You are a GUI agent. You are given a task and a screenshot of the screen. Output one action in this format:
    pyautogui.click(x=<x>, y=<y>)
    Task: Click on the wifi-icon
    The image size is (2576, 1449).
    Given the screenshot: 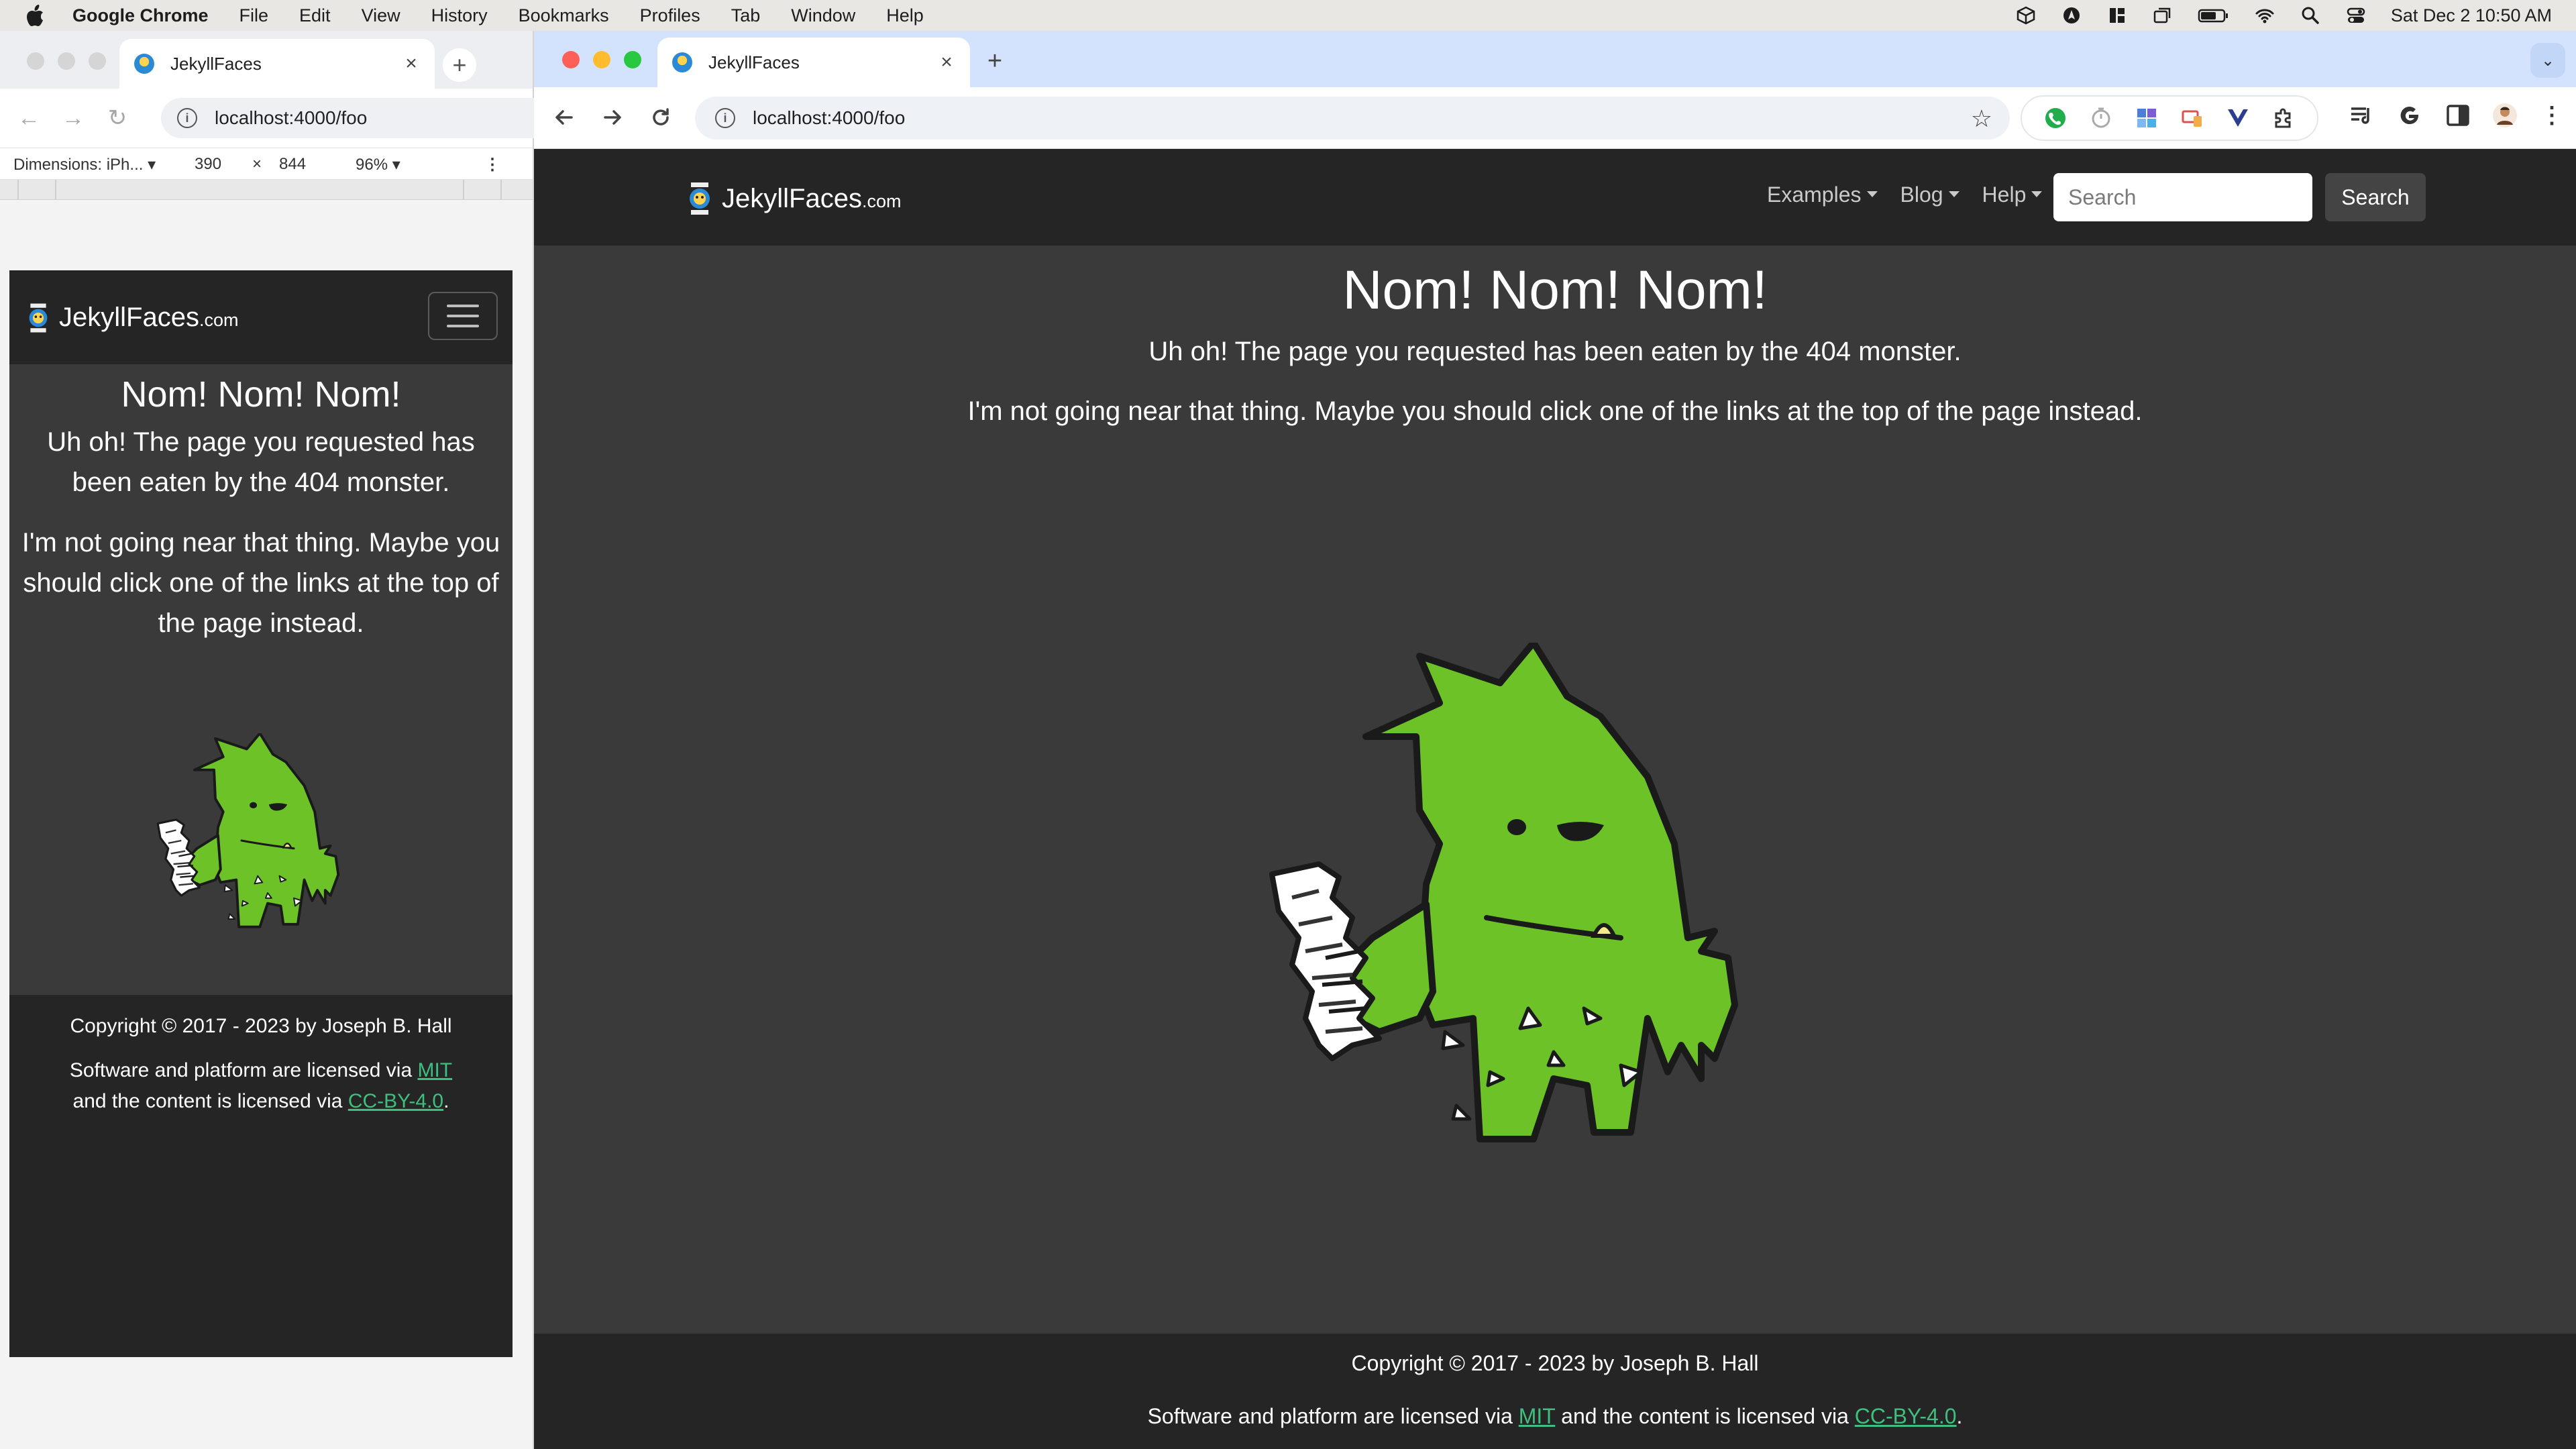 What is the action you would take?
    pyautogui.click(x=2264, y=15)
    